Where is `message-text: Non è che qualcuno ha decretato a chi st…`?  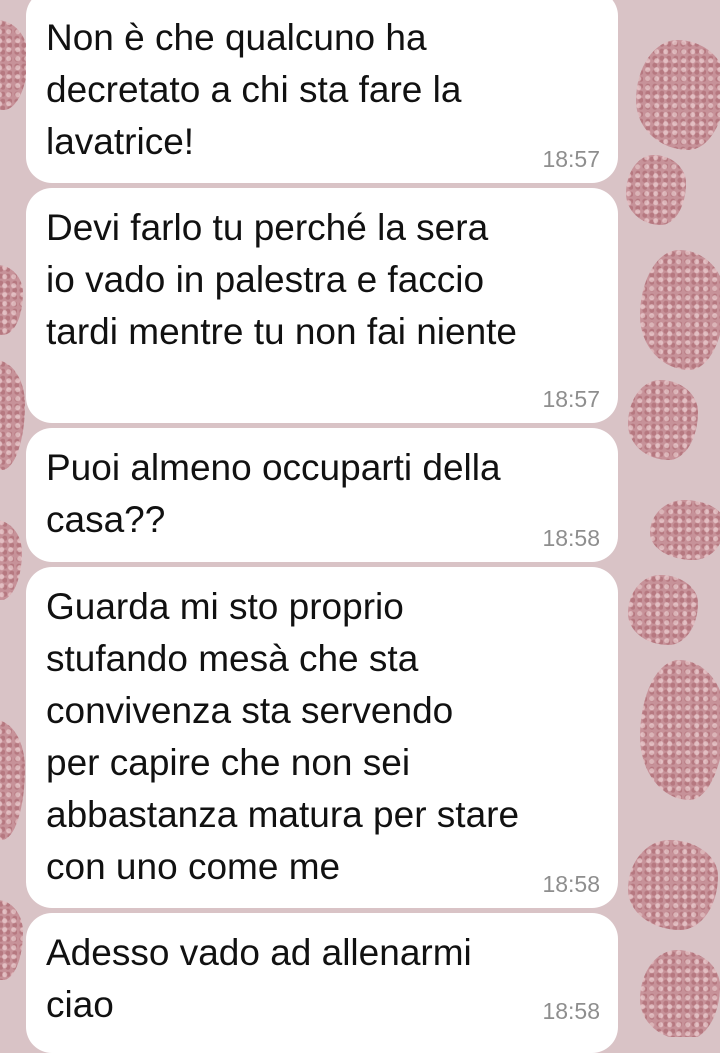 message-text: Non è che qualcuno ha decretato a chi st… is located at coordinates (254, 89).